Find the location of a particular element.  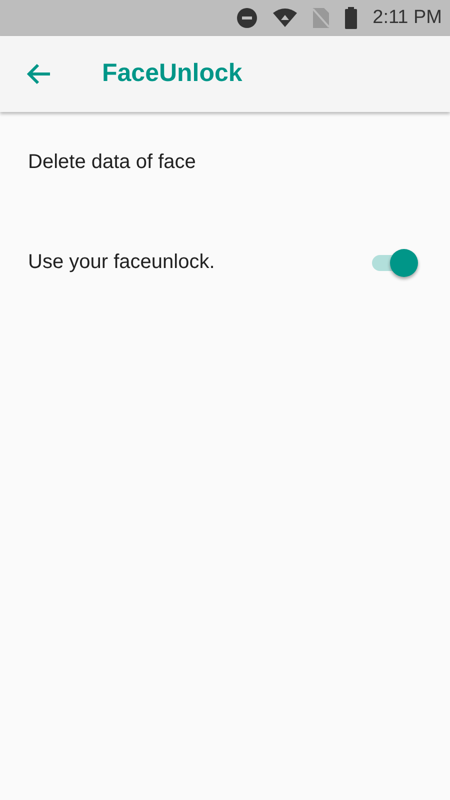

toggle-switch is located at coordinates (395, 262).